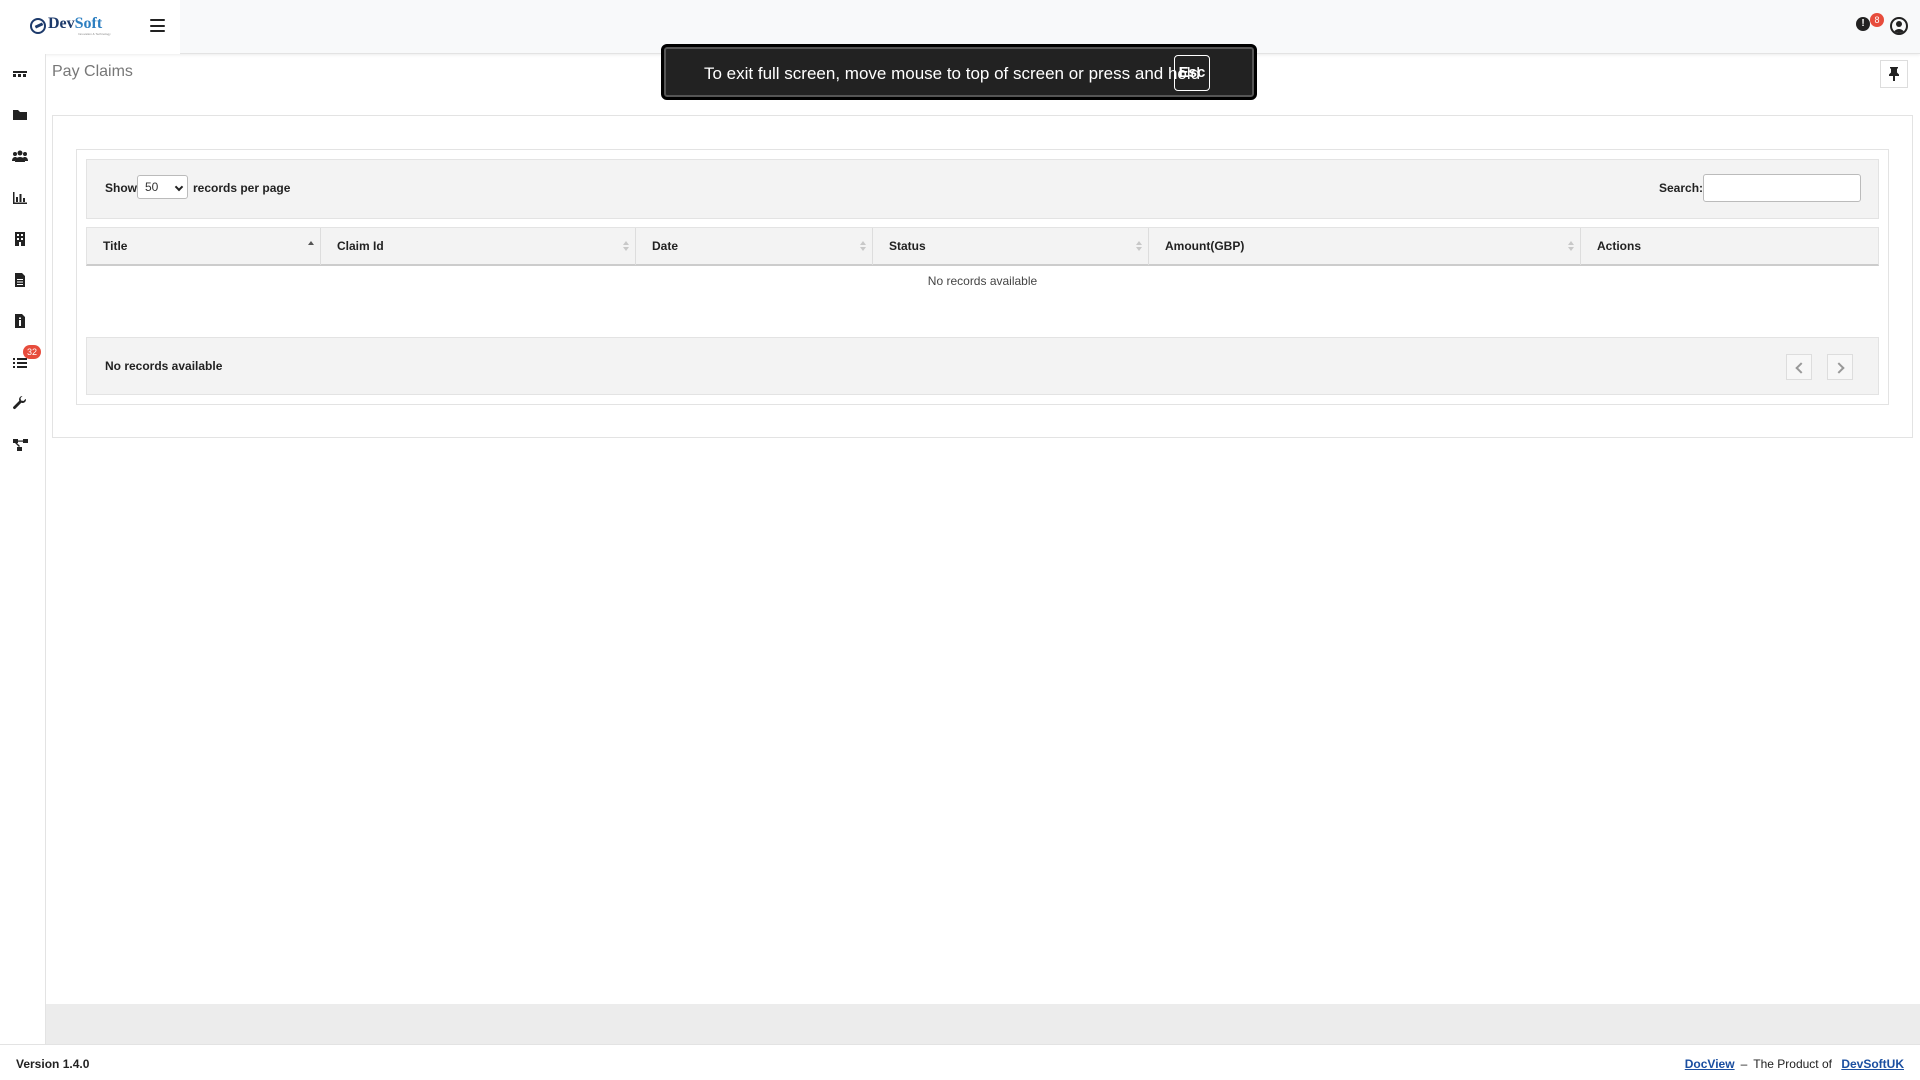 Image resolution: width=1920 pixels, height=1080 pixels. Describe the element at coordinates (1863, 24) in the screenshot. I see `alert-icon: !` at that location.